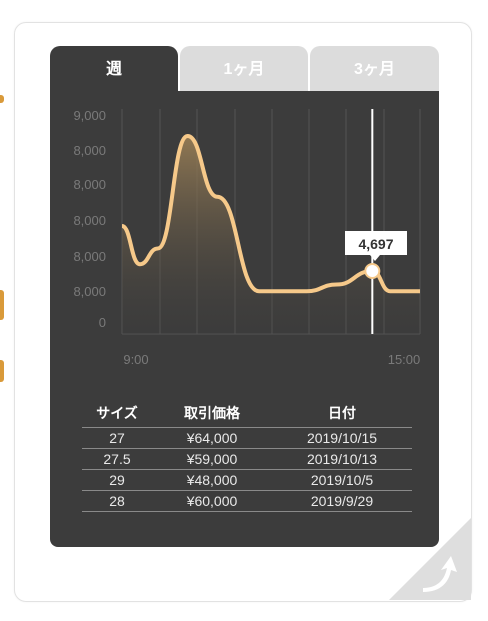  I want to click on table-row: 27 ¥64,000 2019/10/15, so click(247, 437).